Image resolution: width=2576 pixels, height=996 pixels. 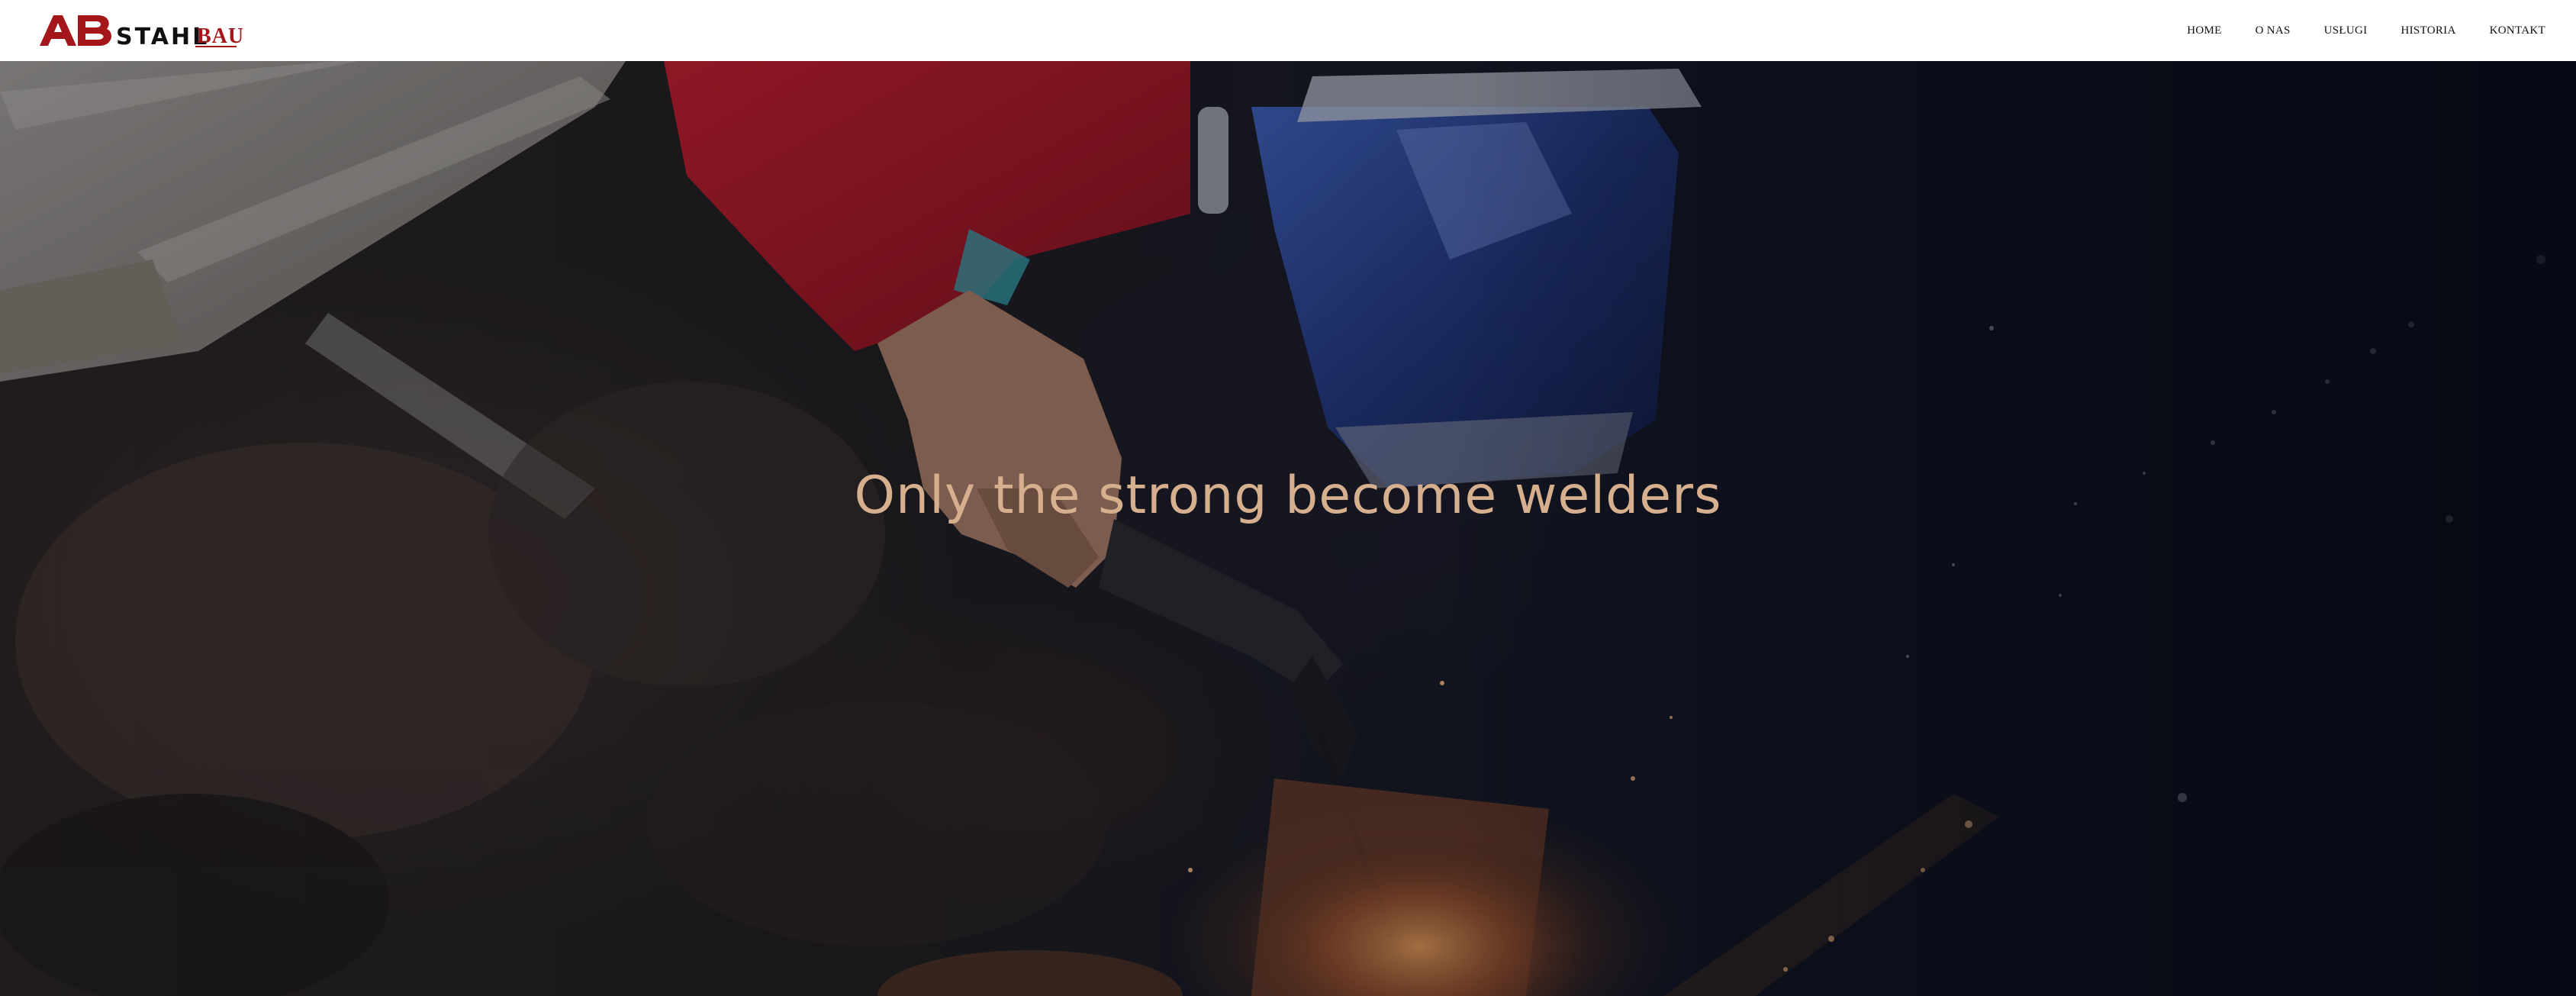 What do you see at coordinates (1288, 496) in the screenshot?
I see `hero-title: Only the strong become welders` at bounding box center [1288, 496].